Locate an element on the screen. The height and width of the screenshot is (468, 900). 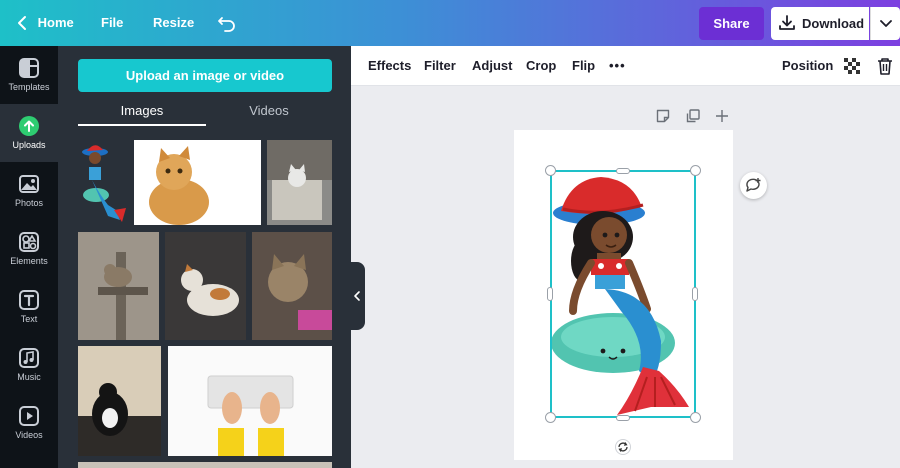
resize-handle-bottom-right is located at coordinates (695, 417).